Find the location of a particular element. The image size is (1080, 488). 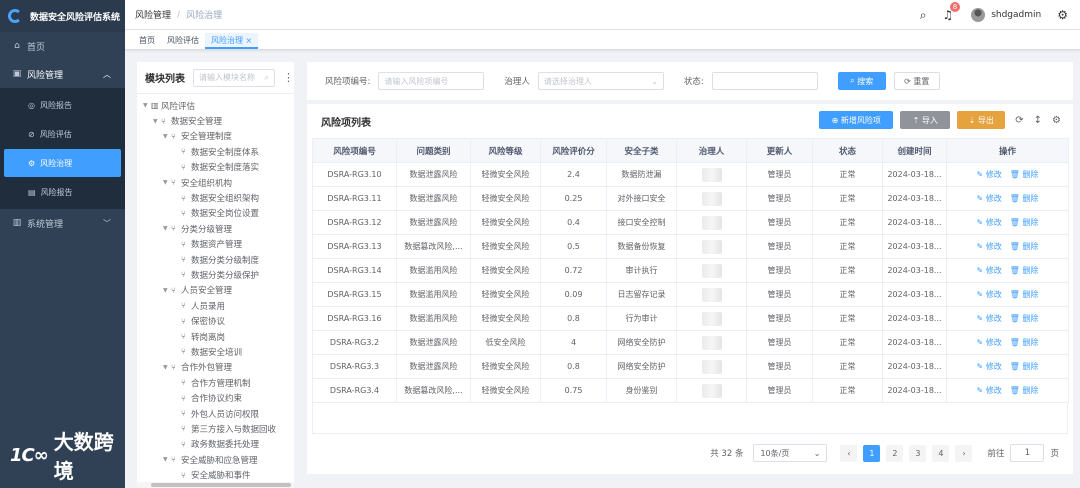

avatar is located at coordinates (978, 15).